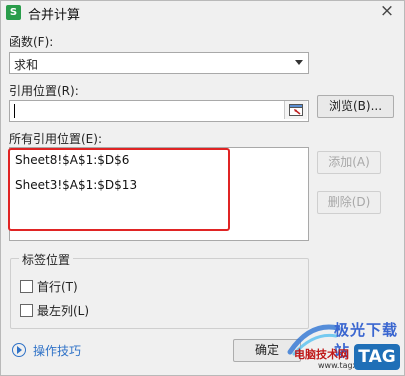 This screenshot has height=376, width=405. I want to click on function-label: 函数(F):, so click(31, 42).